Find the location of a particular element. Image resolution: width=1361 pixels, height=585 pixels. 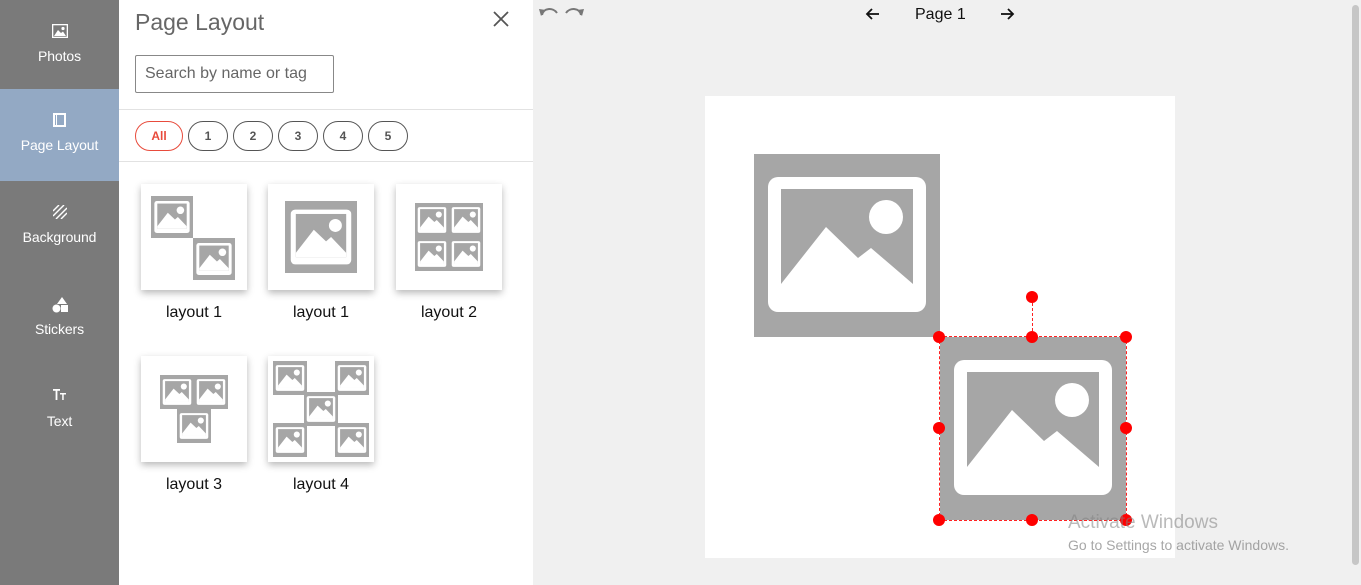

nav-item-background: Background is located at coordinates (59, 227).